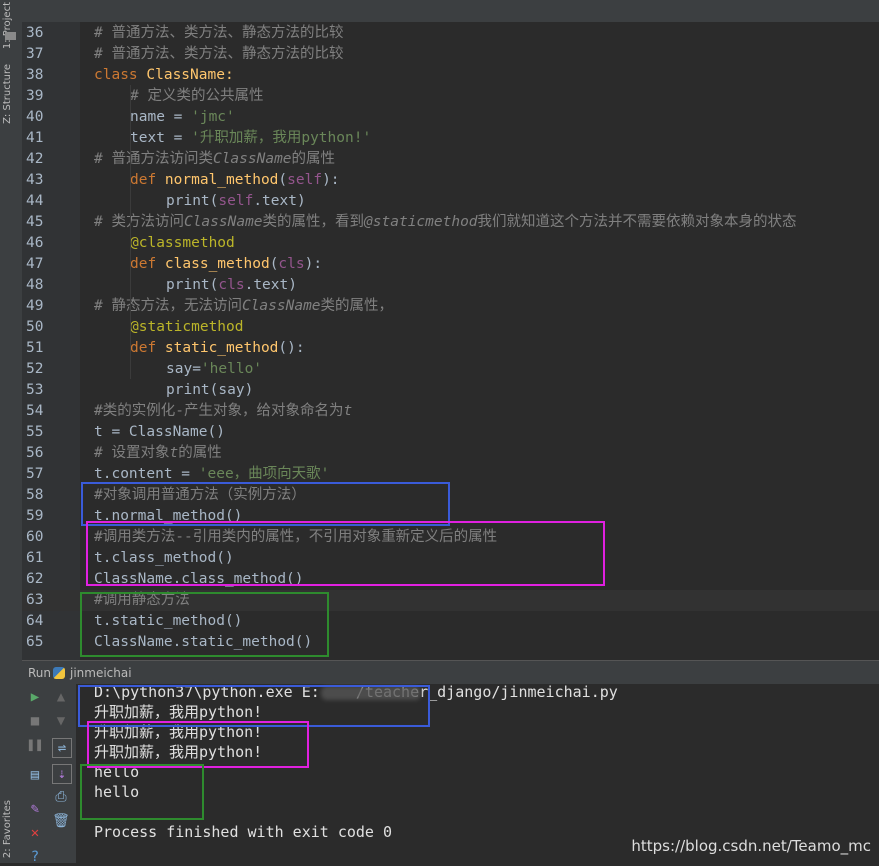 The height and width of the screenshot is (866, 879). Describe the element at coordinates (101, 673) in the screenshot. I see `run-config-name: jinmeichai` at that location.